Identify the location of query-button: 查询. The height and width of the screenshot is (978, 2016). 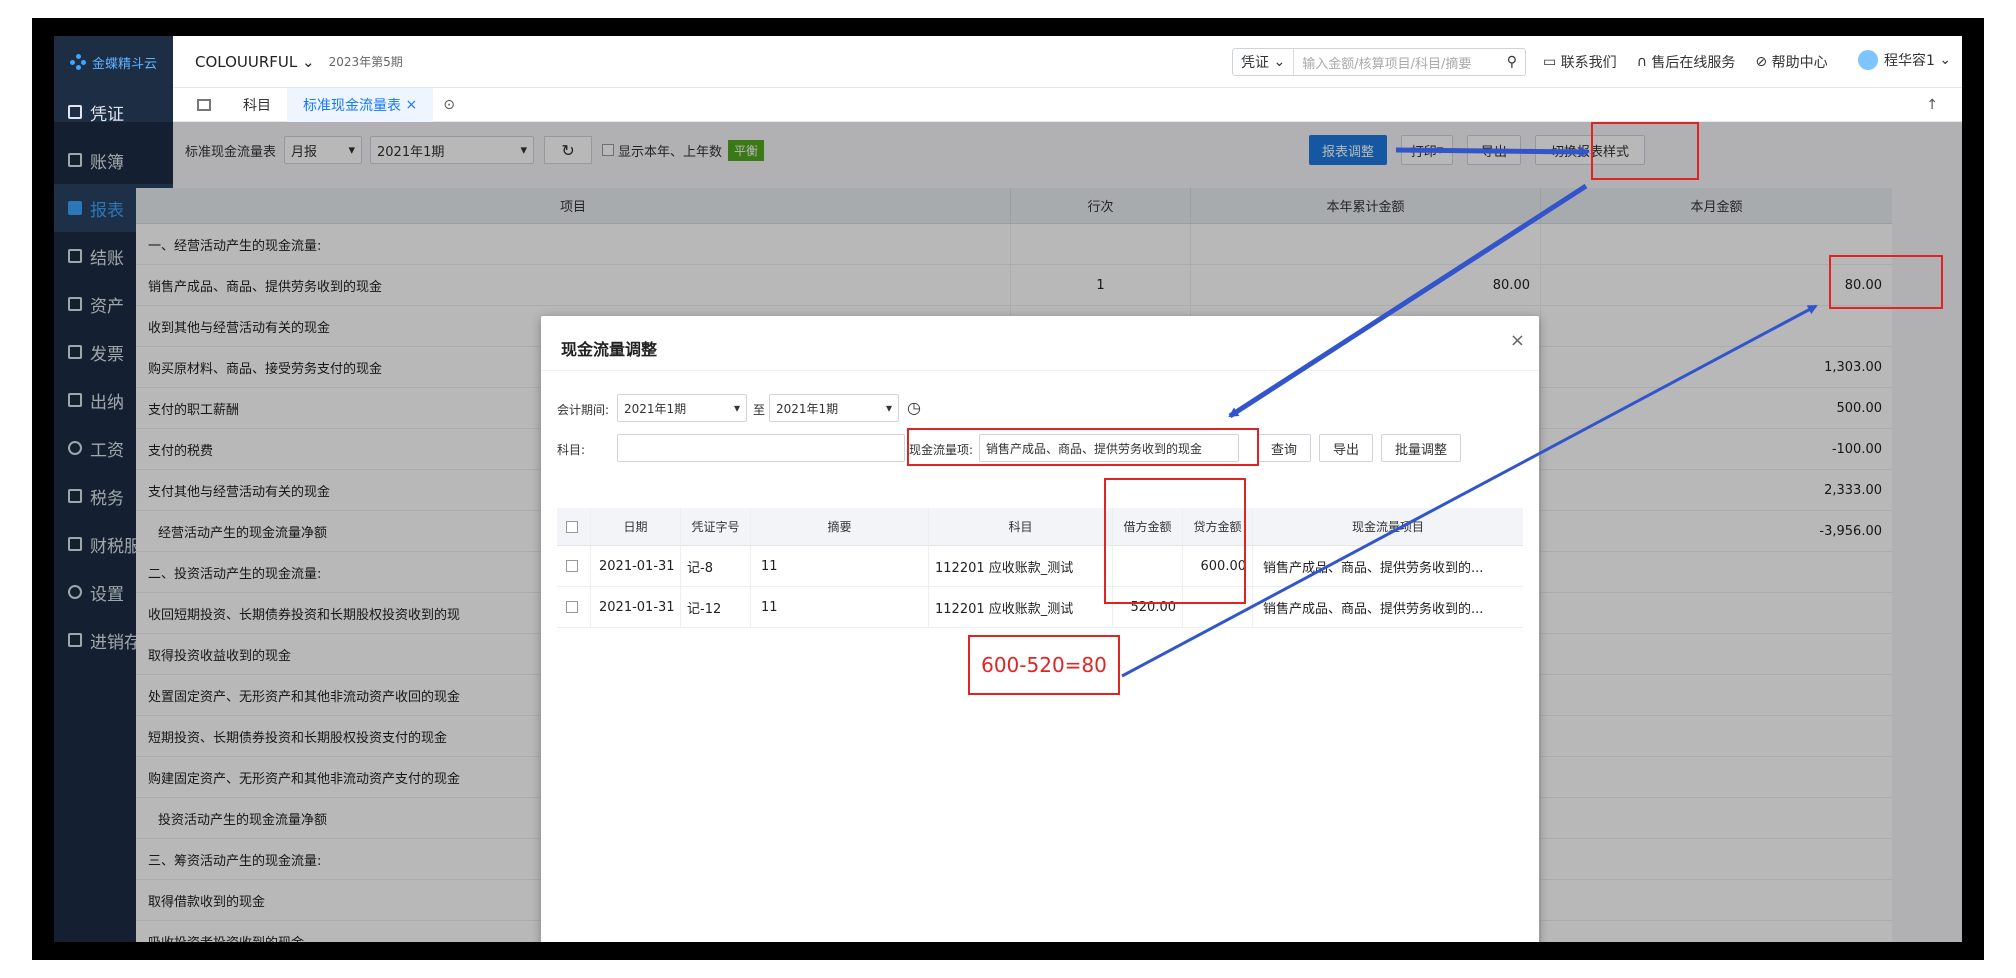
(1284, 448).